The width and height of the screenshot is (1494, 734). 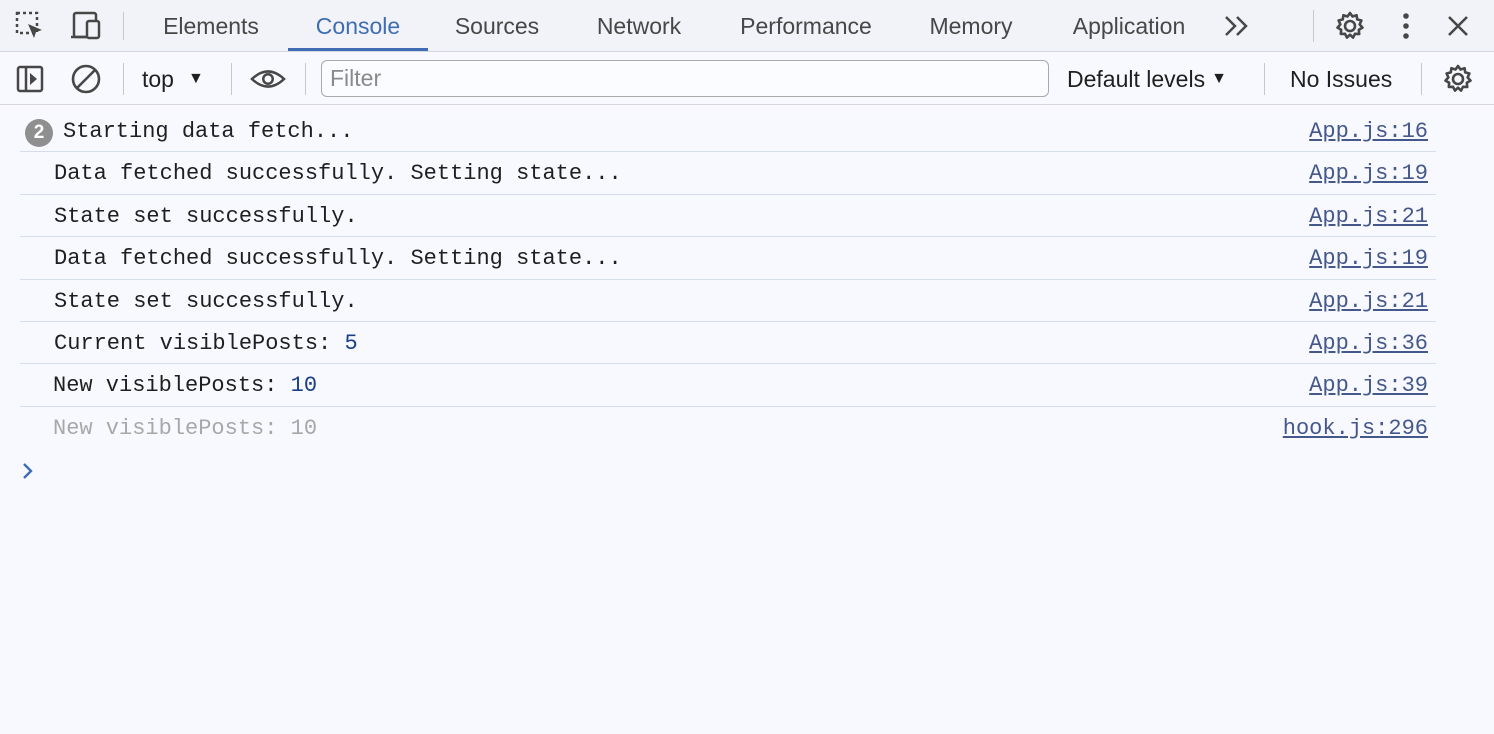 I want to click on log-levels-dropdown: Default levels ▼, so click(x=1147, y=79).